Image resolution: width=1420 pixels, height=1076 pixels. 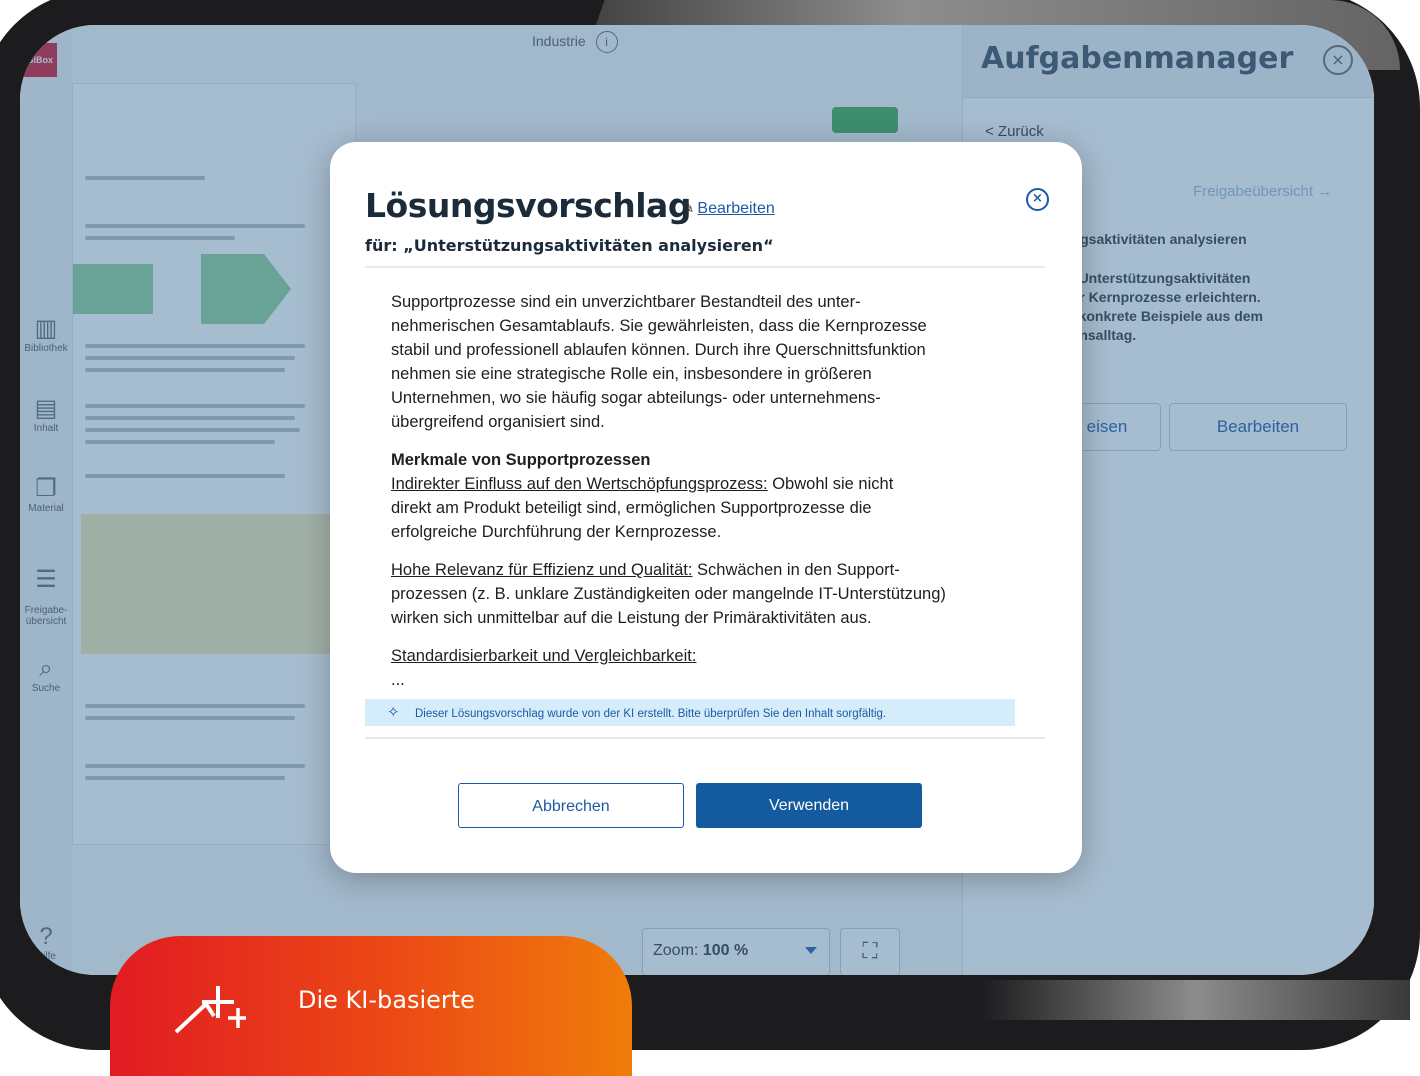 I want to click on close-icon: ×, so click(x=1037, y=199).